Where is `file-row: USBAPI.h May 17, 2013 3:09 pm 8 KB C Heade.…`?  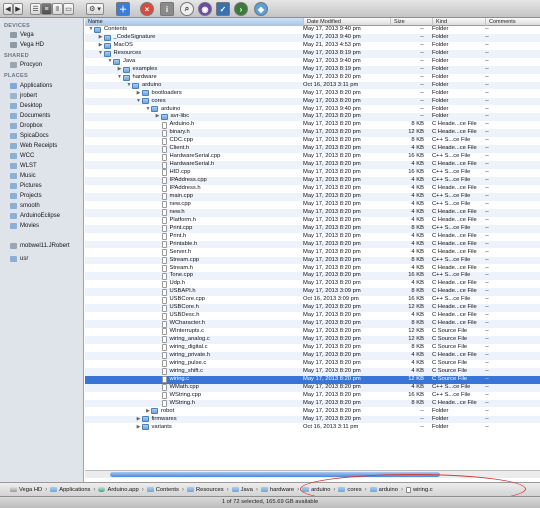 file-row: USBAPI.h May 17, 2013 3:09 pm 8 KB C Heade.… is located at coordinates (312, 292).